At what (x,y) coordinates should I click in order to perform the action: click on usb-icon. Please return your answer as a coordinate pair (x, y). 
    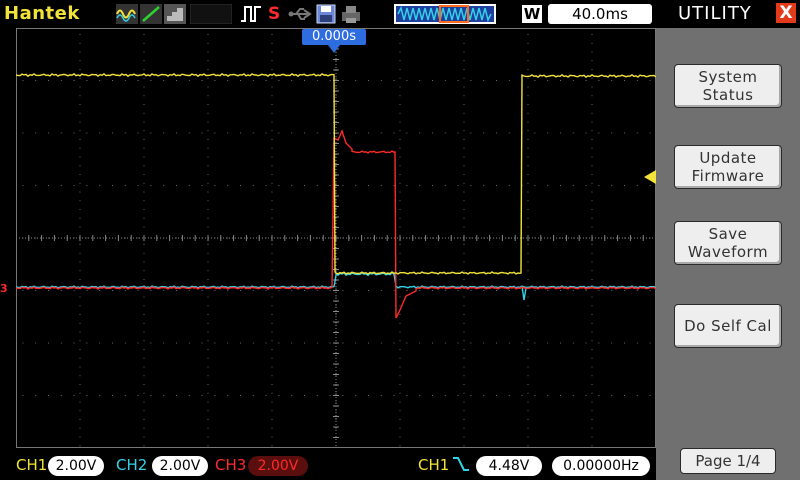
    Looking at the image, I should click on (300, 14).